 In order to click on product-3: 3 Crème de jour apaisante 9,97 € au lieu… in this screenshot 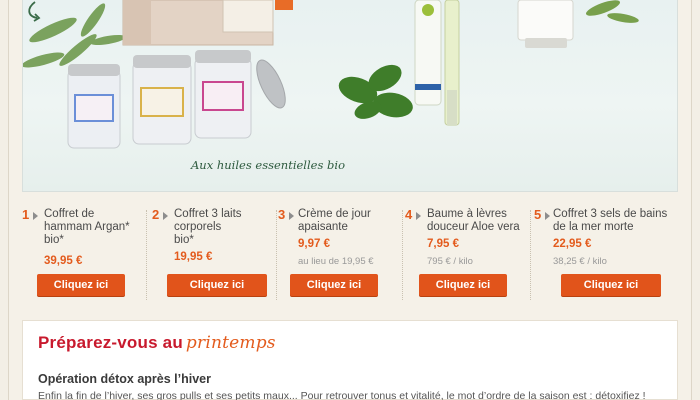, I will do `click(342, 254)`.